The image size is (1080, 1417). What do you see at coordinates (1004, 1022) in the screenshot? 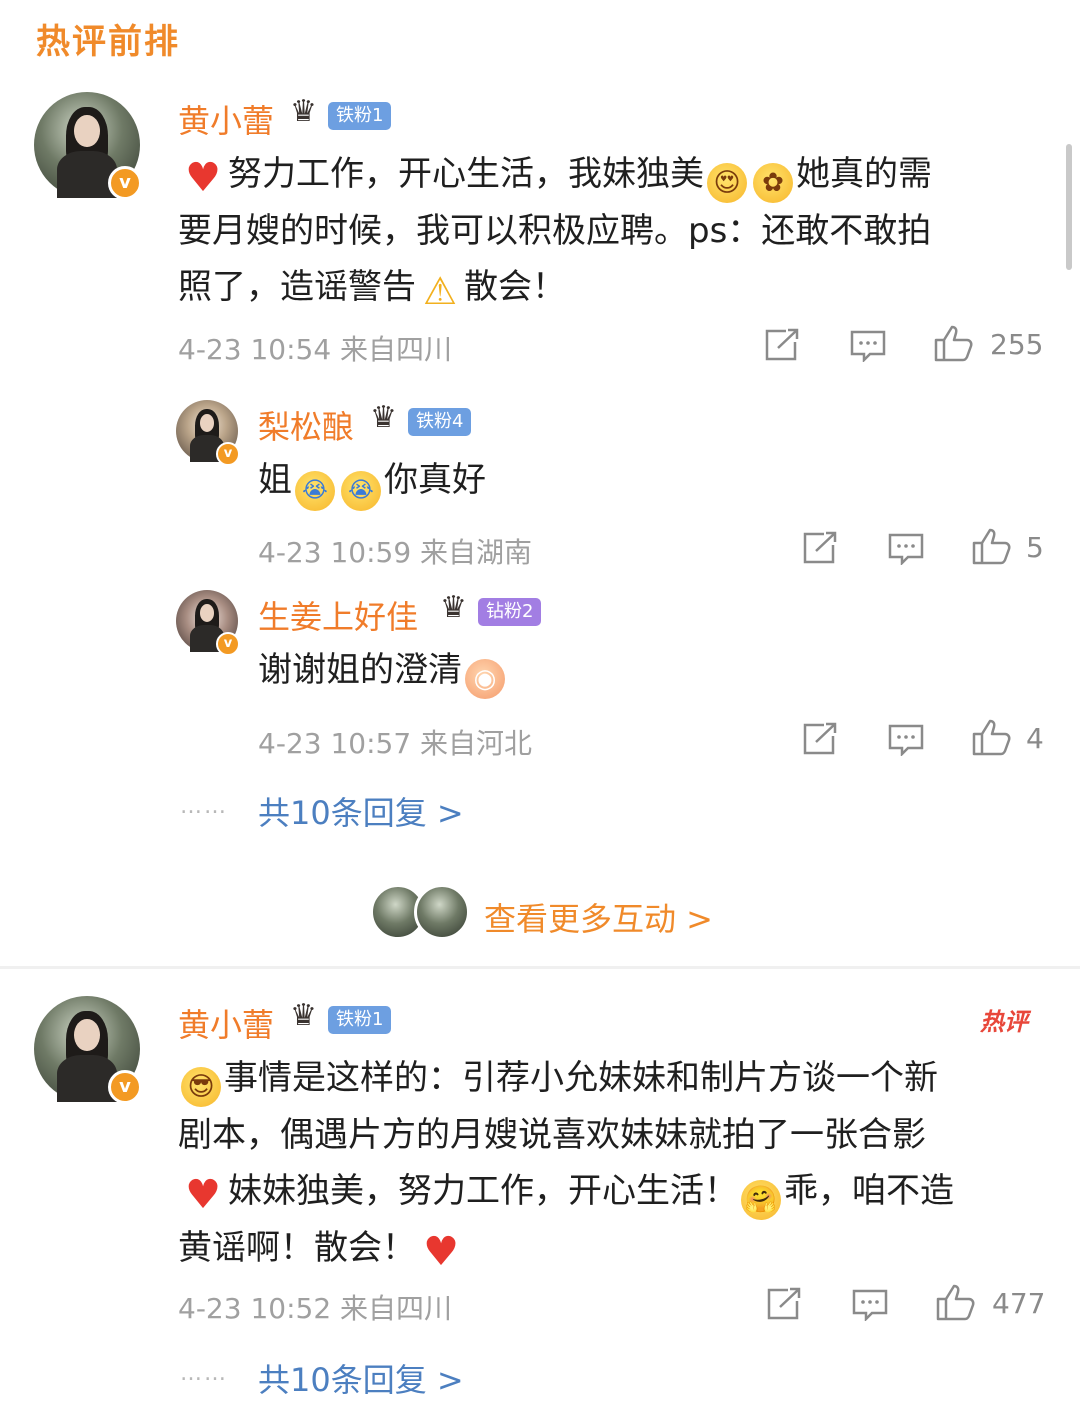
I see `hot-comment-tag: 热评` at bounding box center [1004, 1022].